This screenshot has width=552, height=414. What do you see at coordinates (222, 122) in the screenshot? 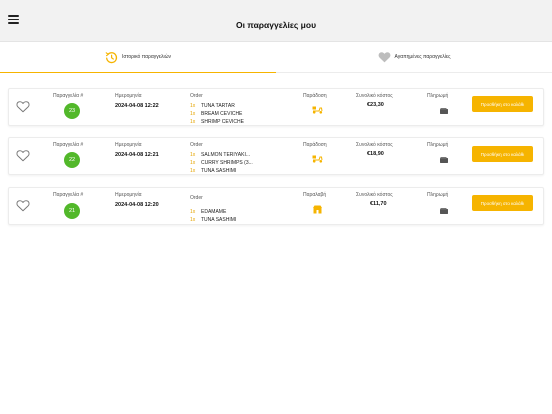
I see `item-name: SHRIMP CEVICHE` at bounding box center [222, 122].